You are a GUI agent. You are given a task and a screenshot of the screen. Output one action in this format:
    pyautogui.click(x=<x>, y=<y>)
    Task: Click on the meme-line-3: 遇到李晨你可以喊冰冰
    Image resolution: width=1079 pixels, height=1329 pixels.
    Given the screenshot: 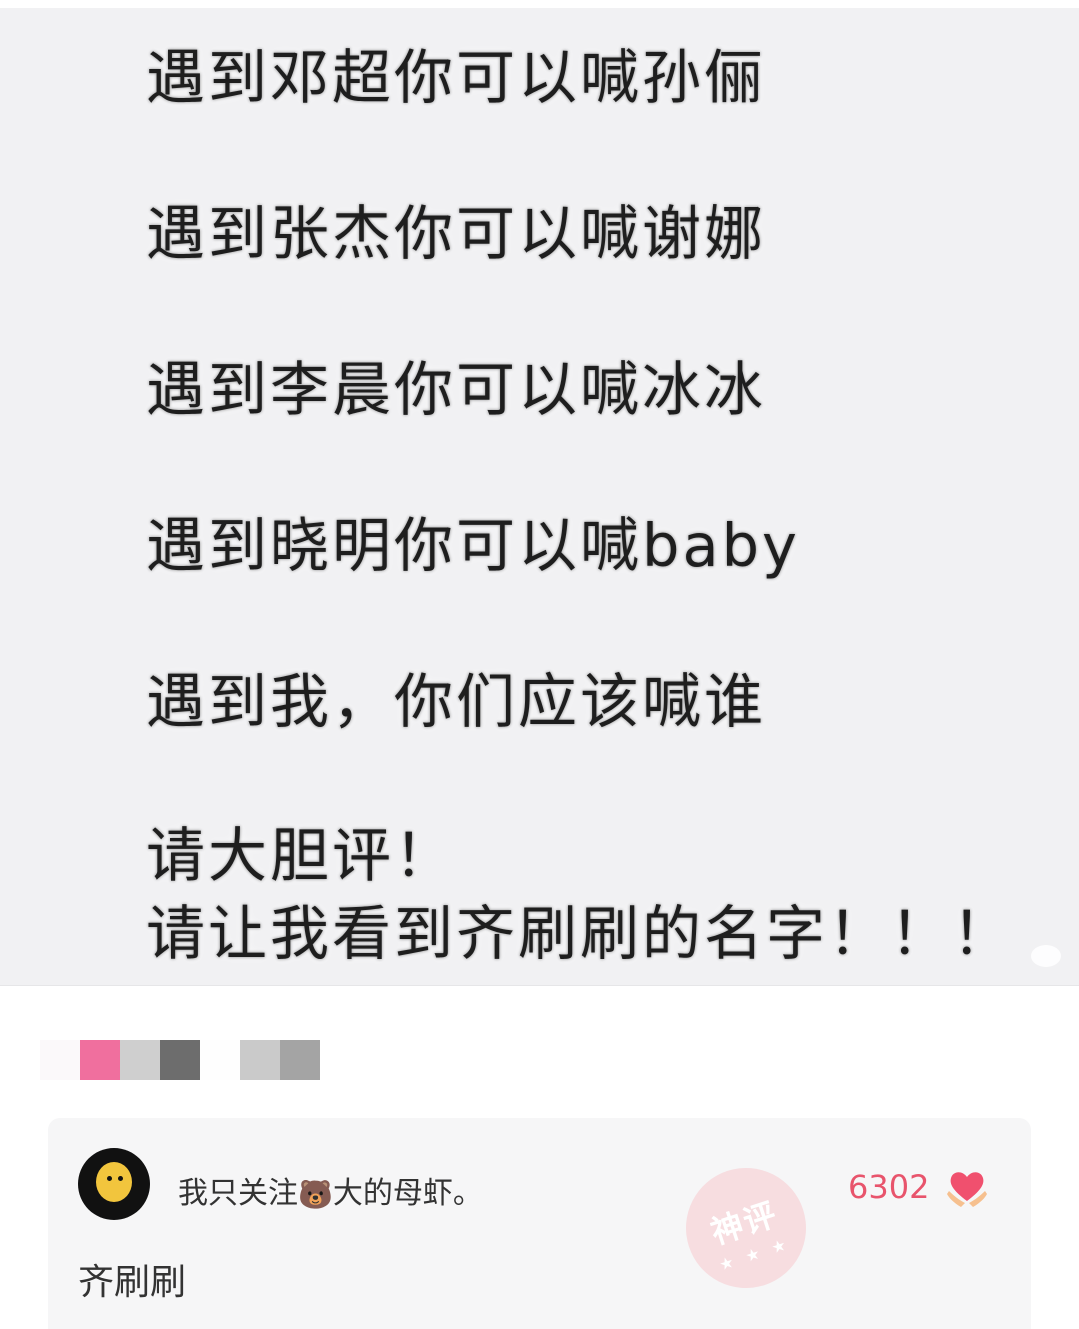 What is the action you would take?
    pyautogui.click(x=456, y=389)
    